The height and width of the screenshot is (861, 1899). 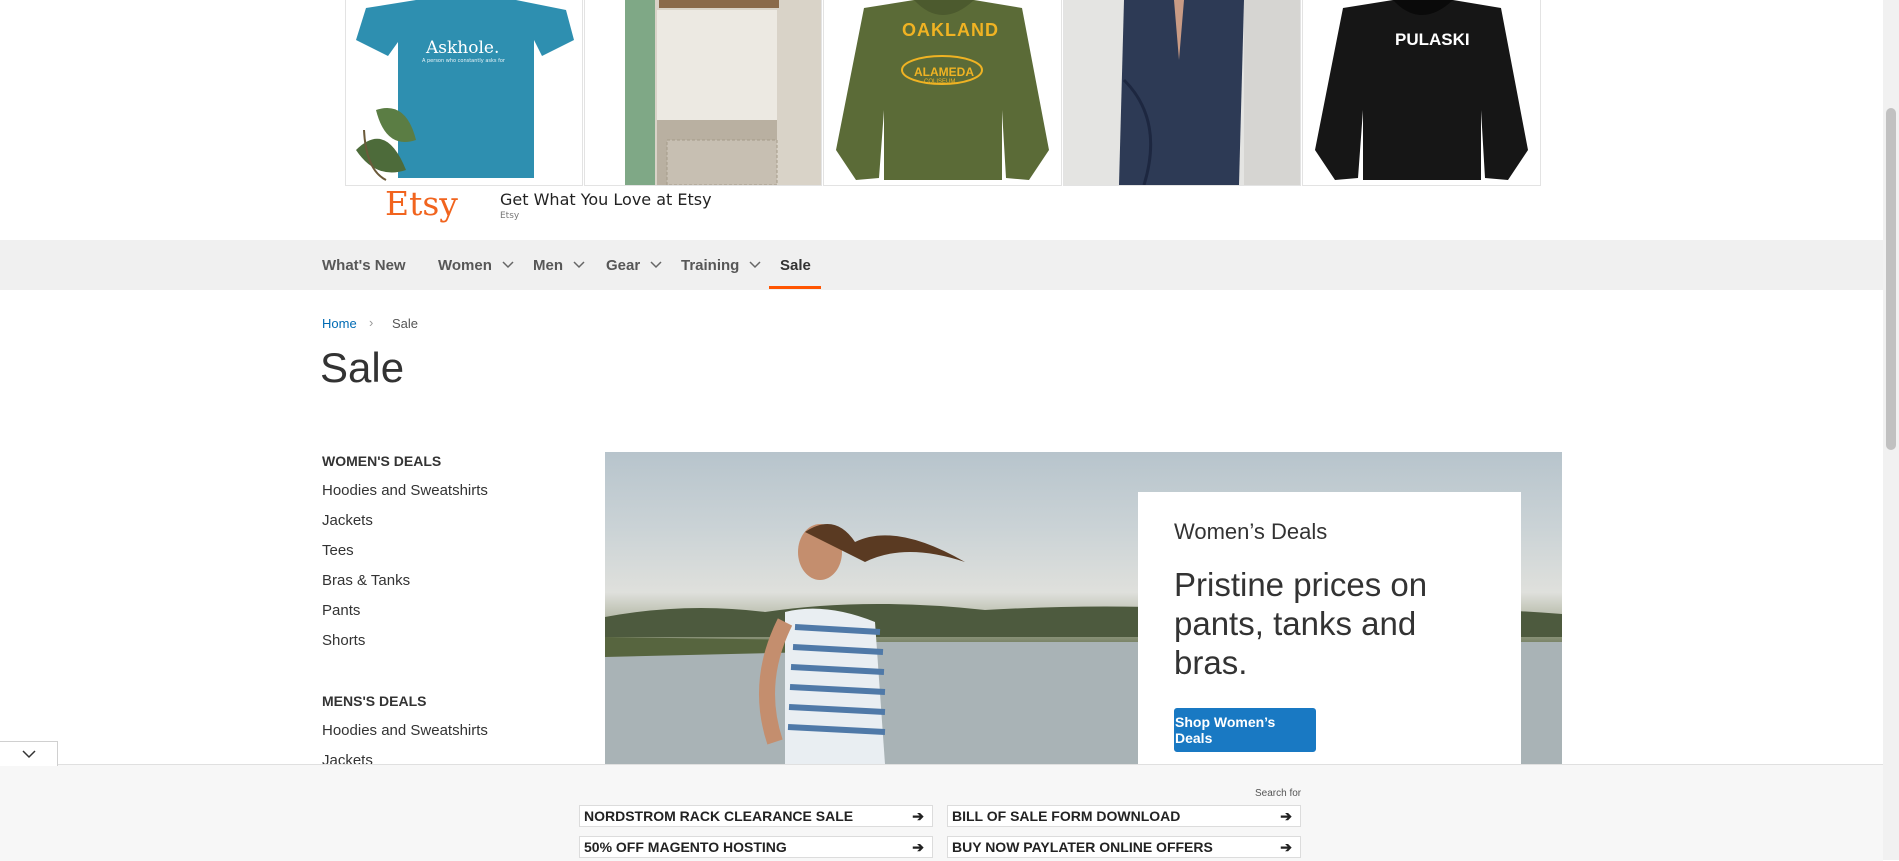 I want to click on robe-image, so click(x=1182, y=92).